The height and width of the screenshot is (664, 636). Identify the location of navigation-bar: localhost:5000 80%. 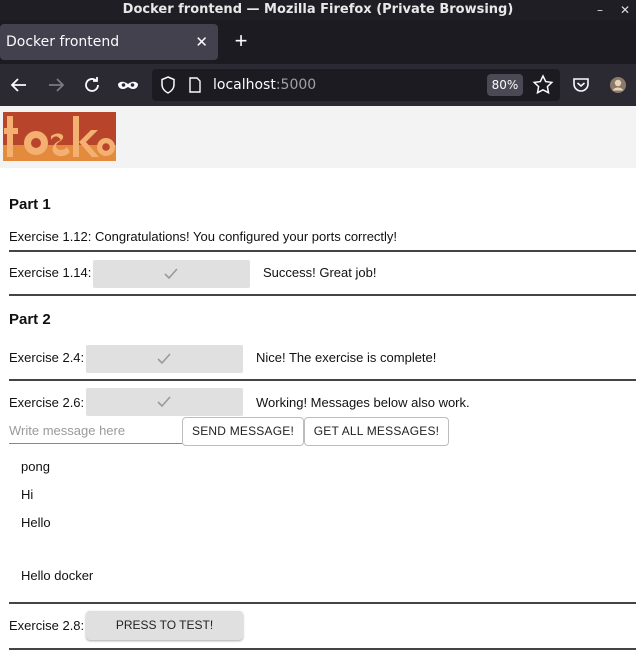
(318, 85).